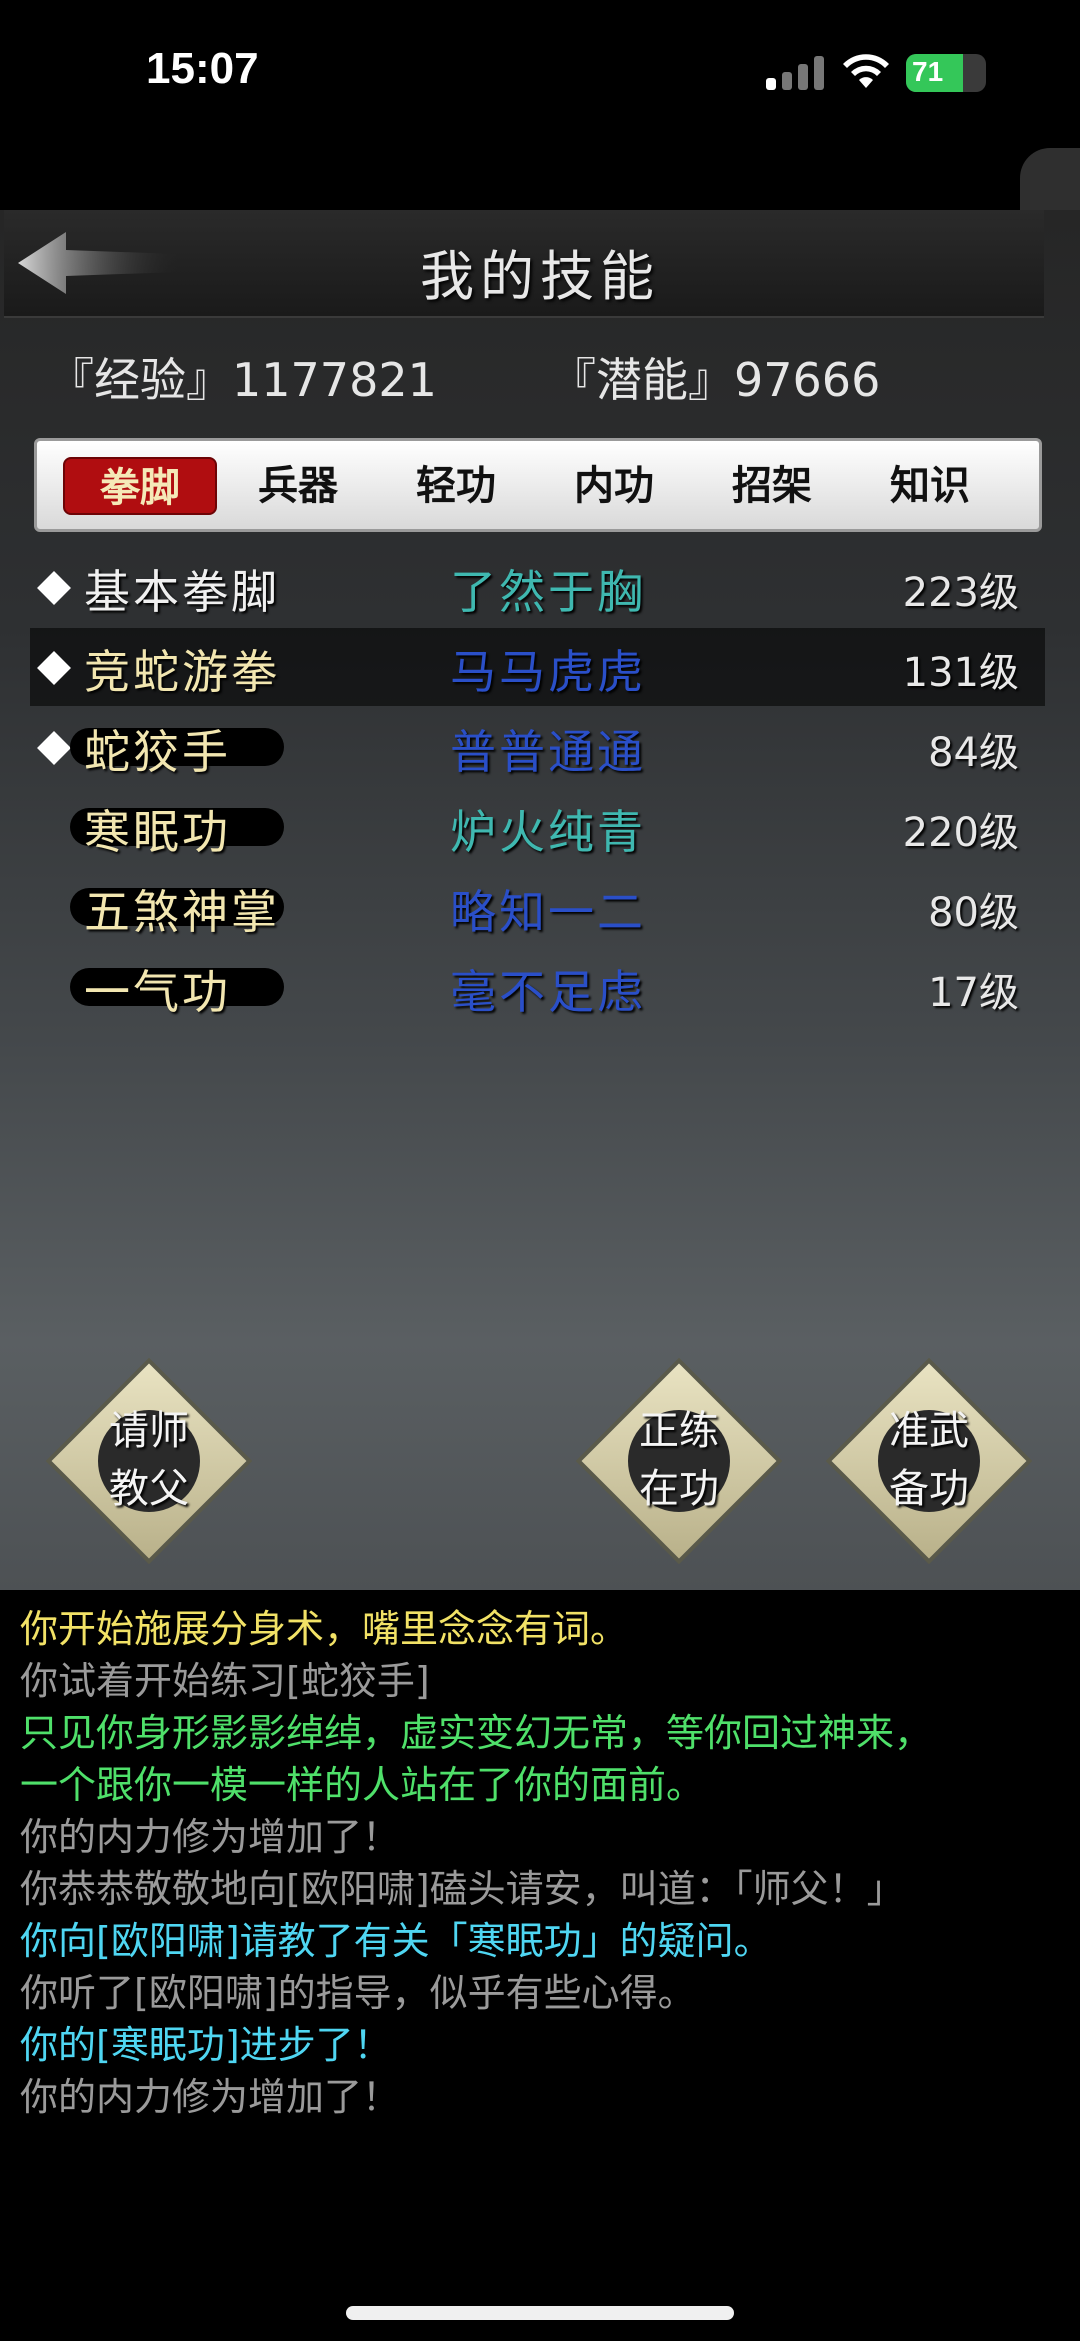 Image resolution: width=1080 pixels, height=2341 pixels. I want to click on skill-row: 蛇狡手 普普通通 84级, so click(537, 747).